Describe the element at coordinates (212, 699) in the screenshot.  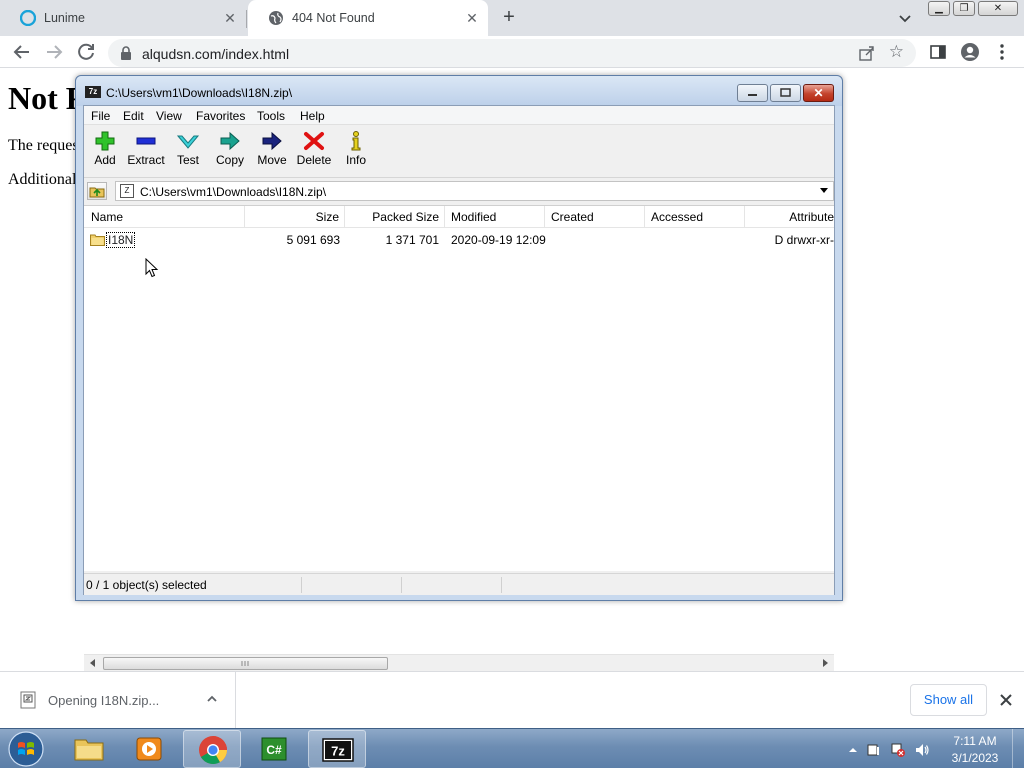
I see `chevron-up-icon` at that location.